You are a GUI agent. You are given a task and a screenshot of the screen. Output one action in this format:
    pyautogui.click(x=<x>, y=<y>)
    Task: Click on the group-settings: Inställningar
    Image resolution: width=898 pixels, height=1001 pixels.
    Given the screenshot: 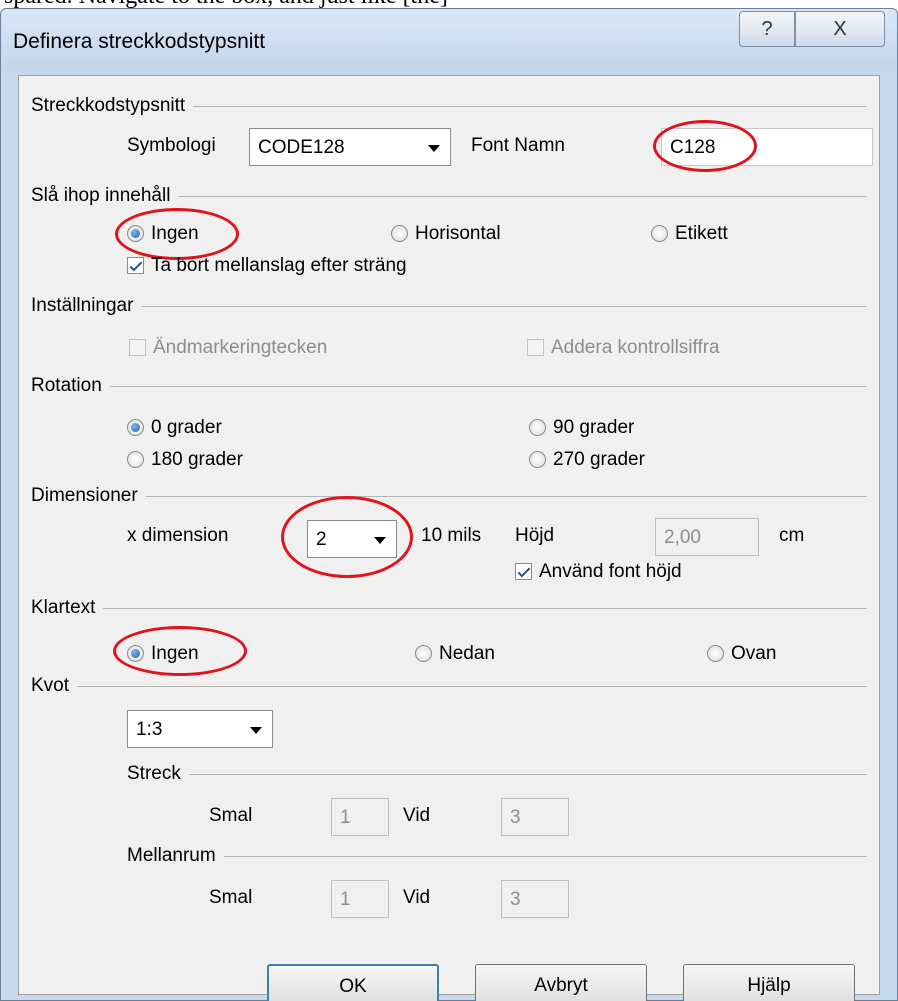 What is the action you would take?
    pyautogui.click(x=449, y=306)
    